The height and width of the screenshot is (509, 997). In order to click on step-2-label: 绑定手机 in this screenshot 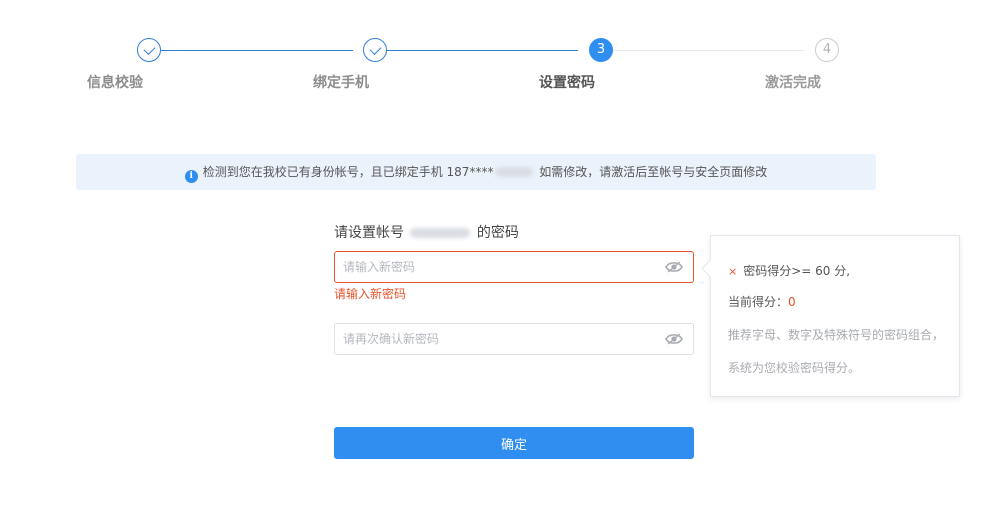, I will do `click(341, 83)`.